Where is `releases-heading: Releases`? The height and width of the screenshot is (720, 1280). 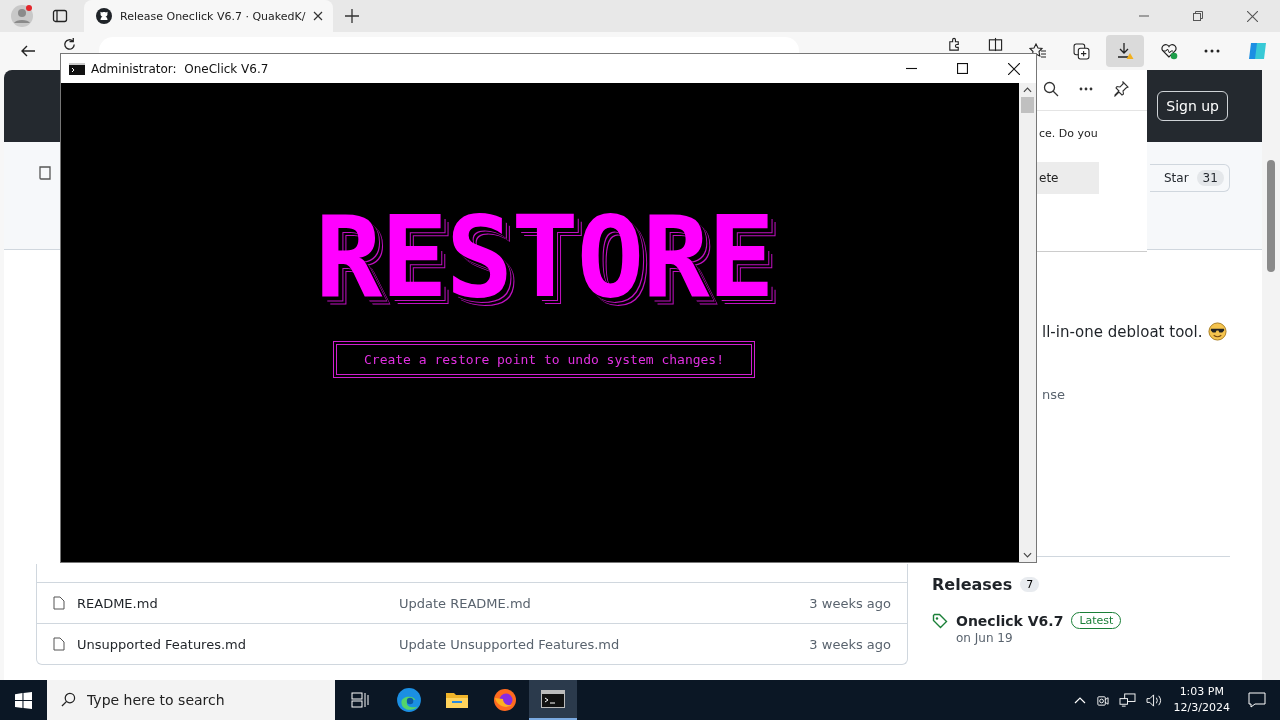 releases-heading: Releases is located at coordinates (972, 584).